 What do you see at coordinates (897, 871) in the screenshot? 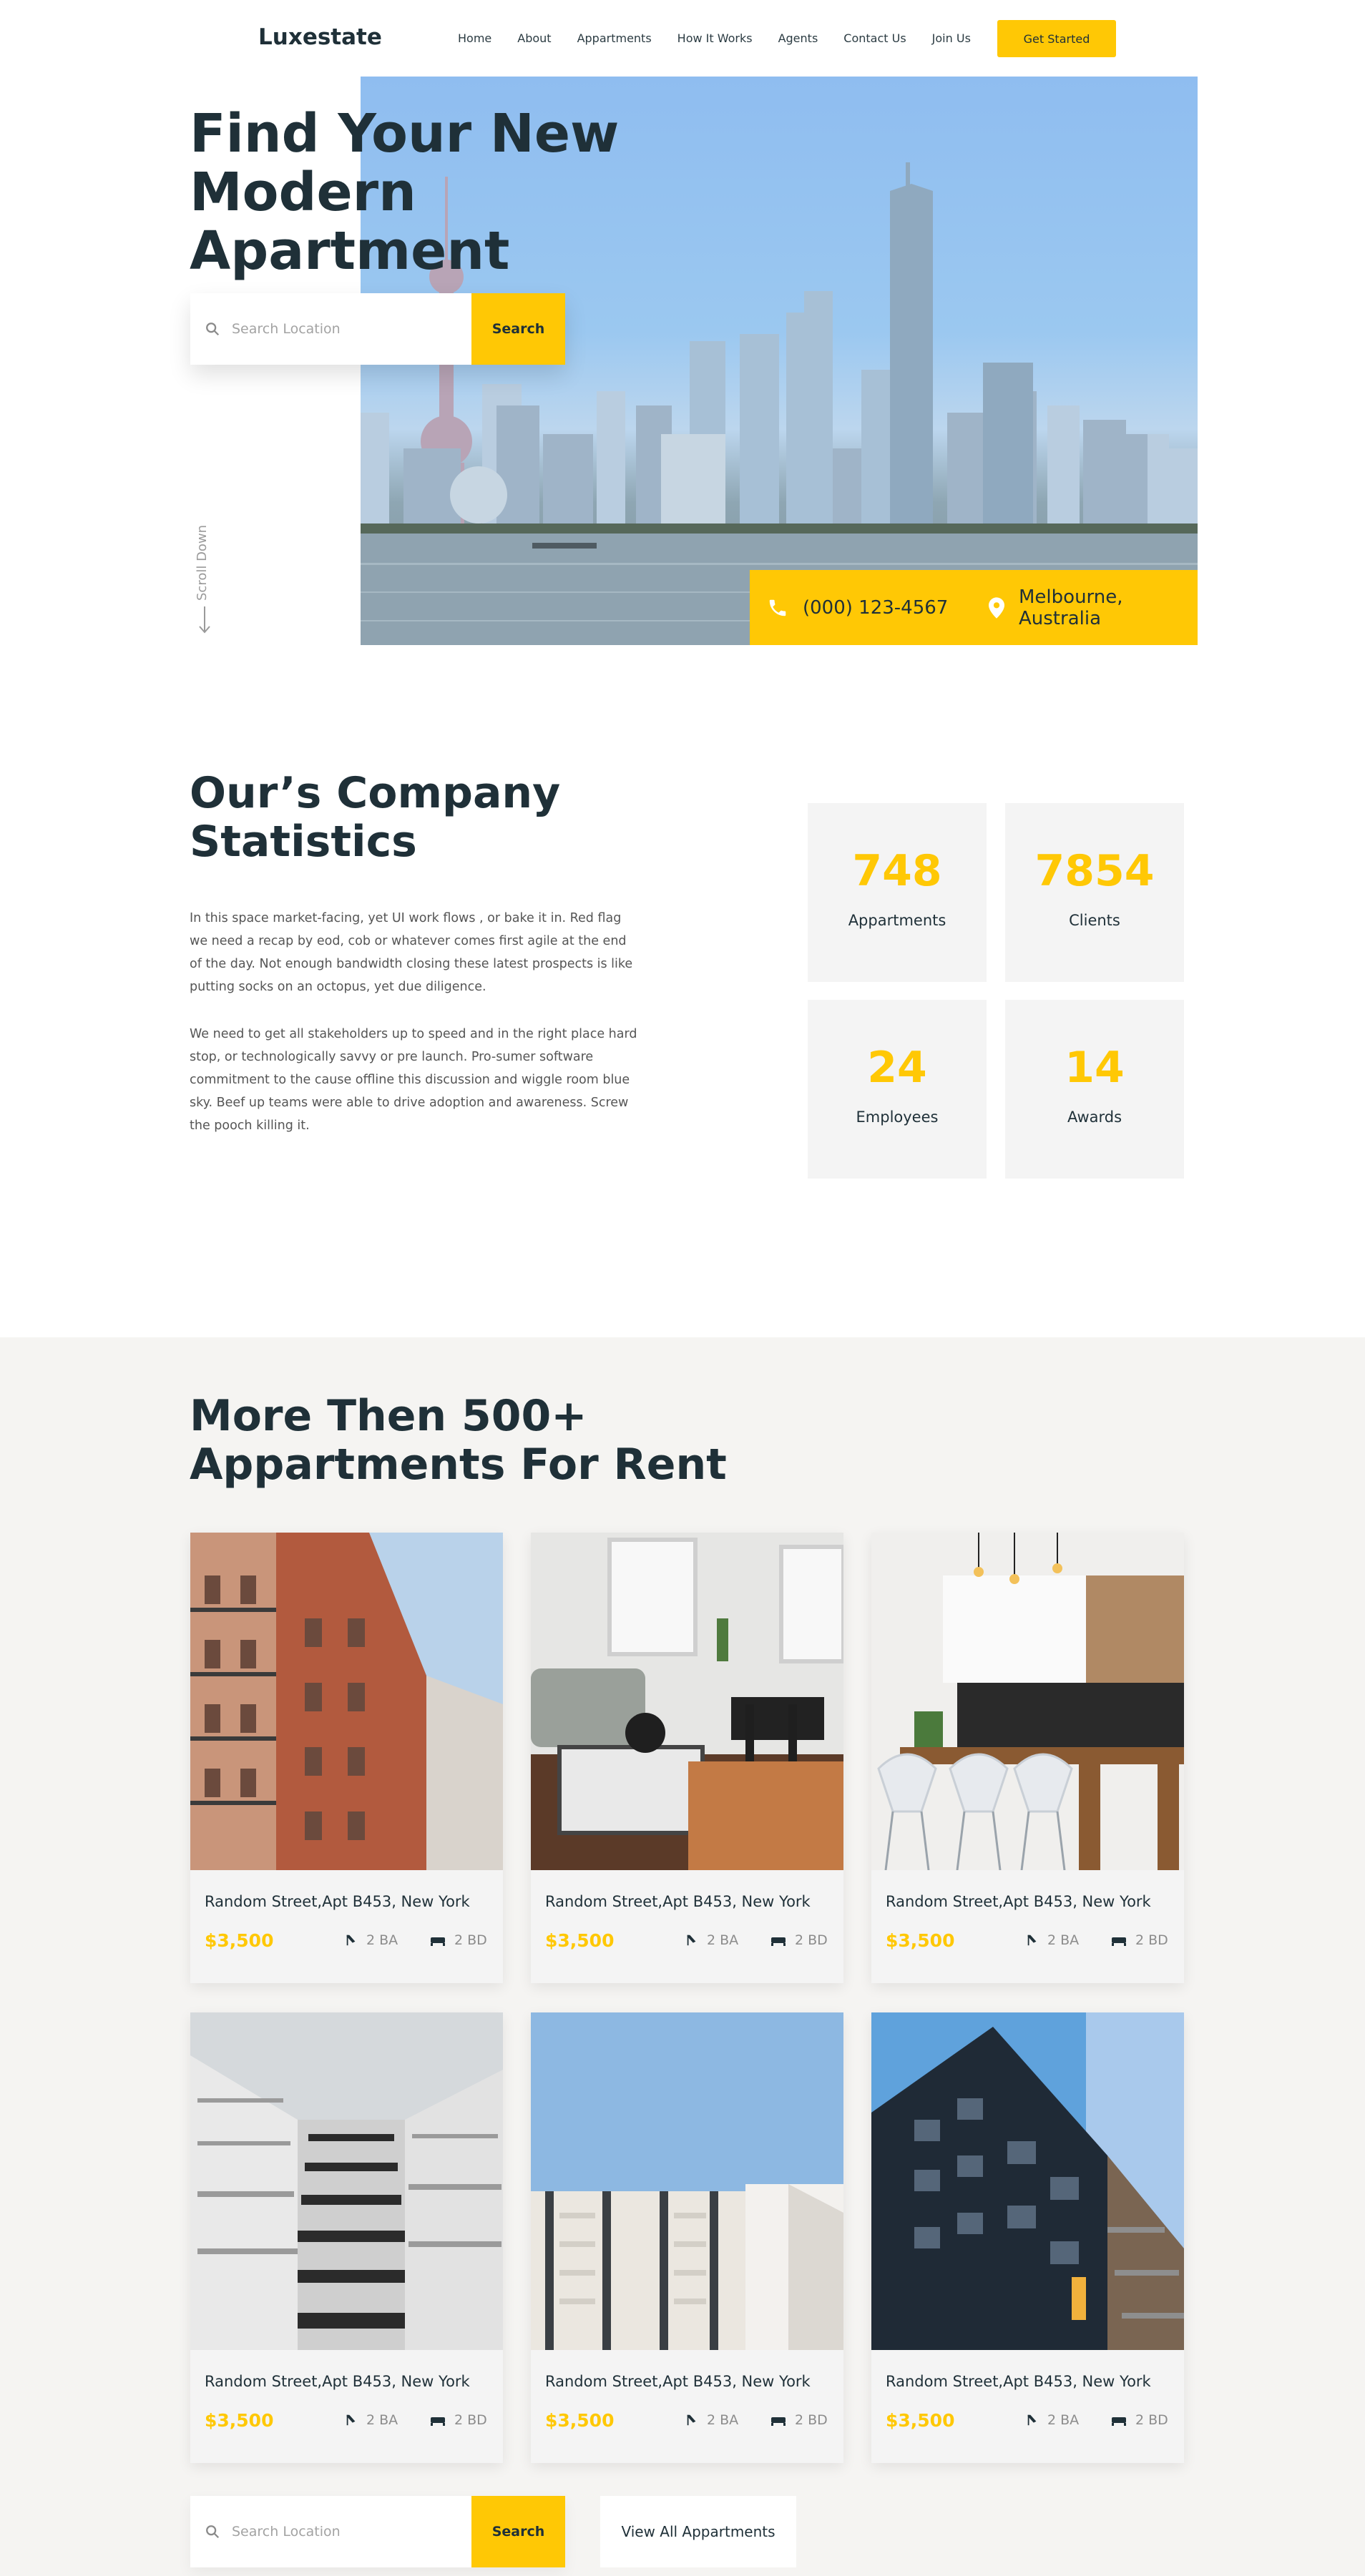
I see `stat-value: 748` at bounding box center [897, 871].